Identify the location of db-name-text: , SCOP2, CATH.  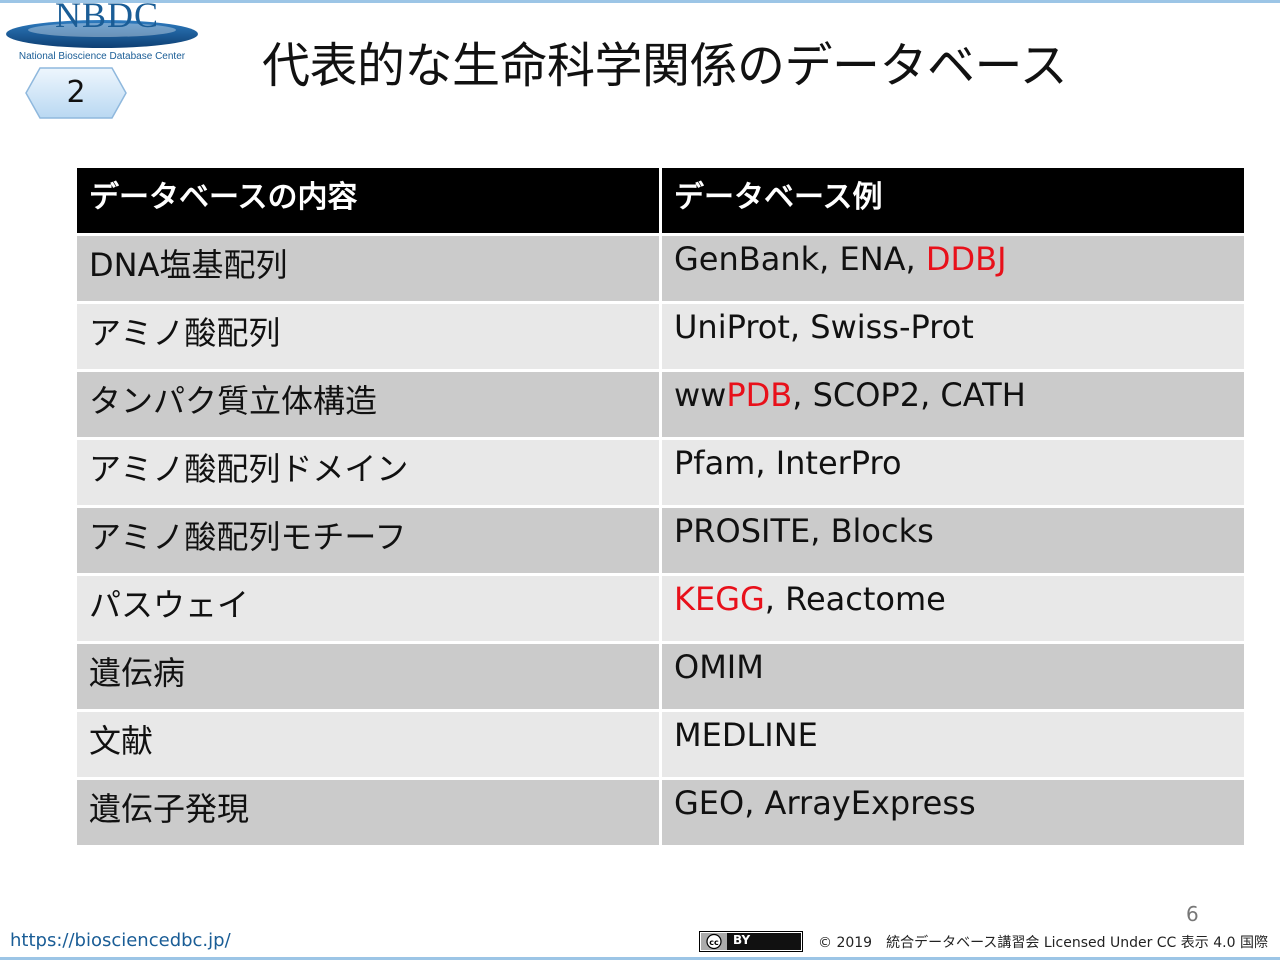
(909, 395).